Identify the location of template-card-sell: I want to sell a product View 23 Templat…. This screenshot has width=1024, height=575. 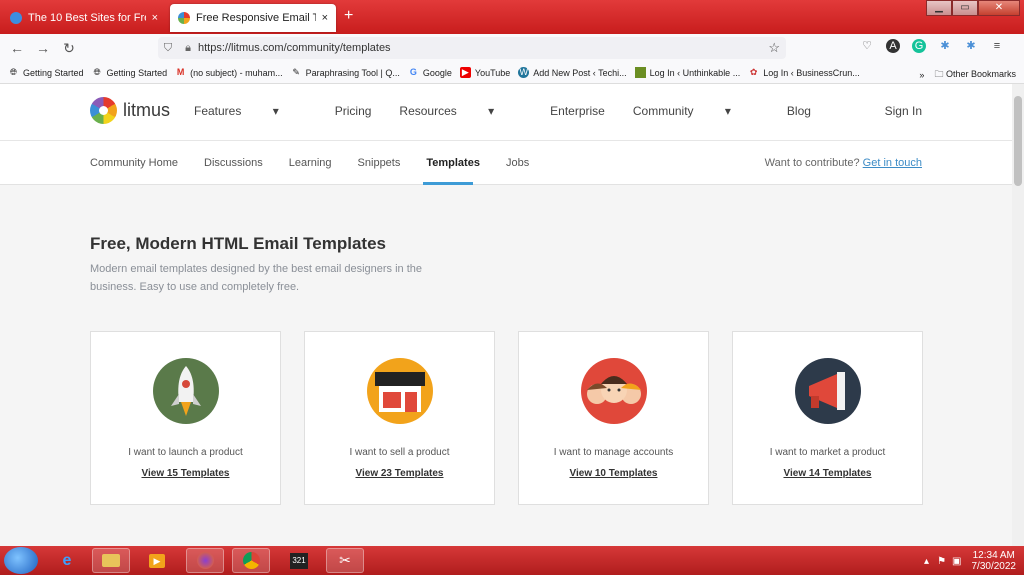
(399, 418).